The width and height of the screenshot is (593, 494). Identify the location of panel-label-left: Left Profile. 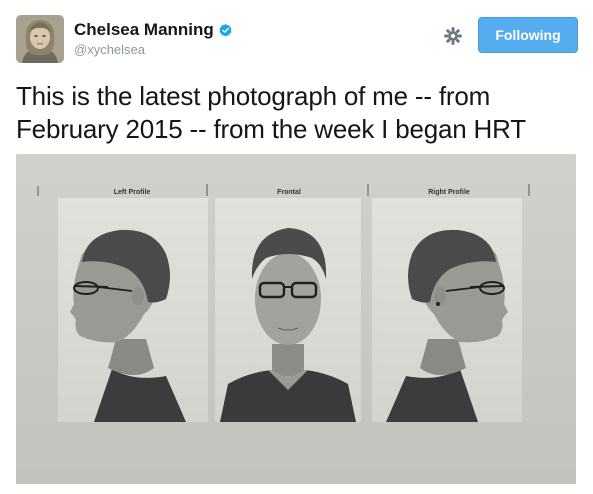
(132, 192).